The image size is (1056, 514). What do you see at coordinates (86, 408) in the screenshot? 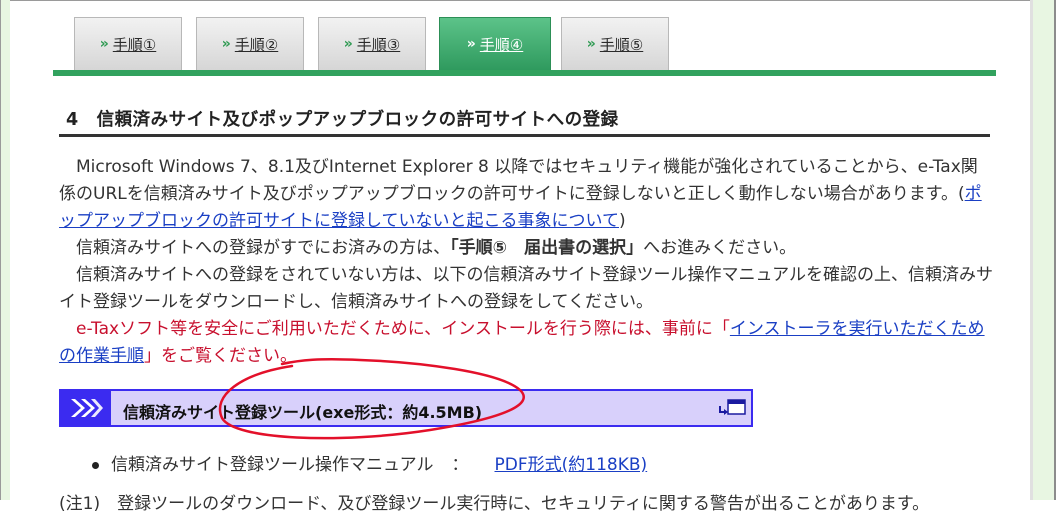
I see `double-chevron-right-icon` at bounding box center [86, 408].